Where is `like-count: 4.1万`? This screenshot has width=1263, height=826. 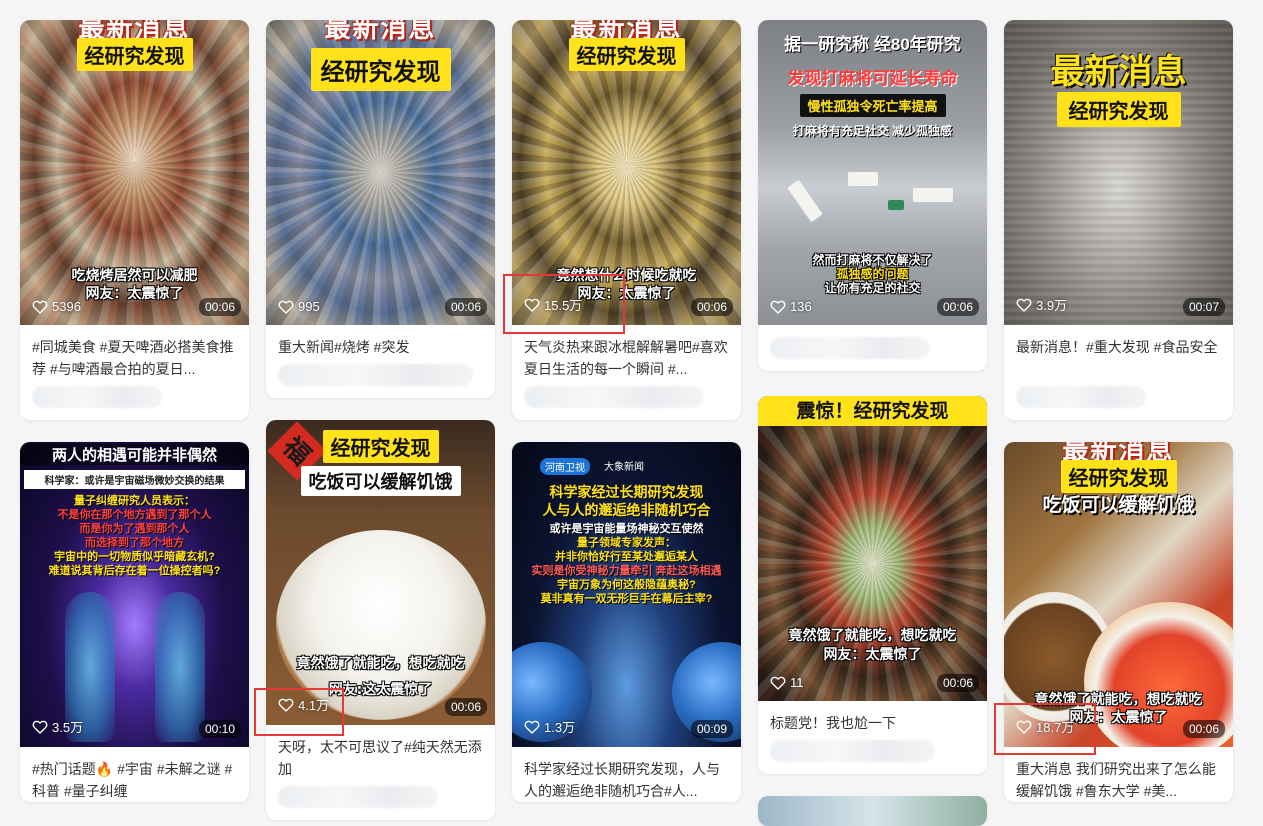 like-count: 4.1万 is located at coordinates (303, 704).